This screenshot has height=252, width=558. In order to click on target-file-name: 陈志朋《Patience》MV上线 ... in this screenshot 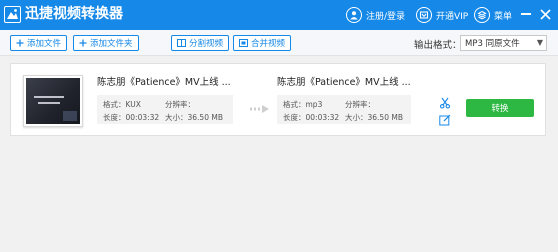, I will do `click(344, 82)`.